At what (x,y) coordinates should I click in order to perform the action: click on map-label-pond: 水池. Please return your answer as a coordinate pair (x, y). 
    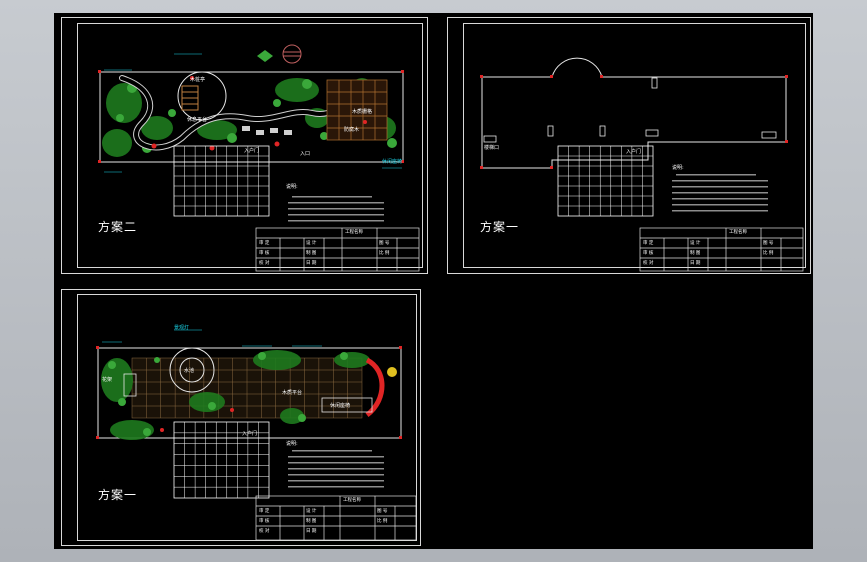
    Looking at the image, I should click on (189, 371).